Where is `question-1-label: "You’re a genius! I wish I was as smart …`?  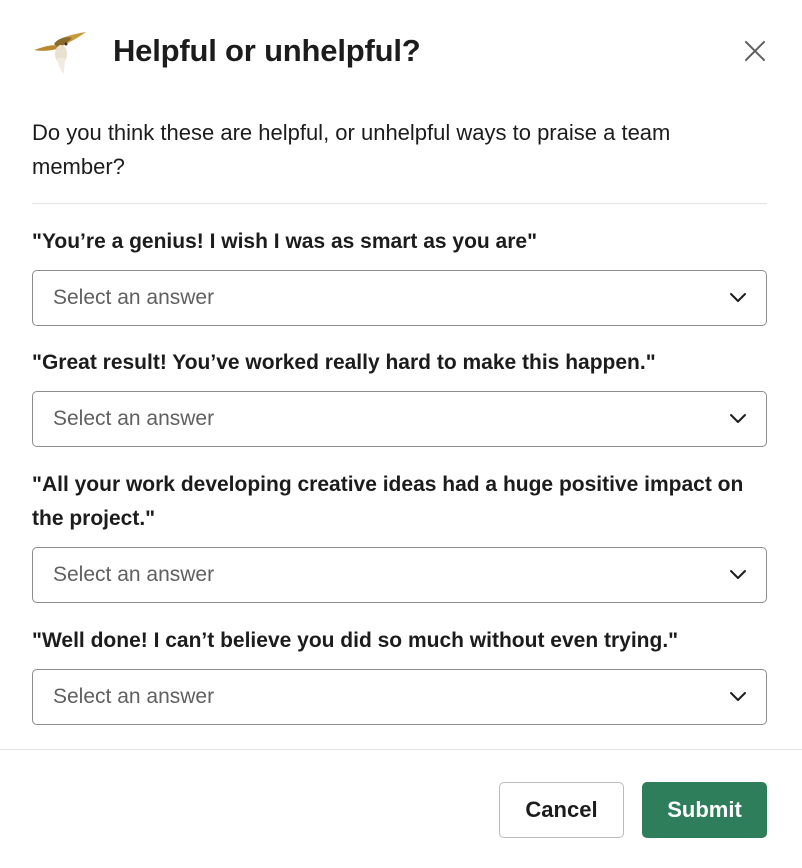
question-1-label: "You’re a genius! I wish I was as smart … is located at coordinates (285, 241).